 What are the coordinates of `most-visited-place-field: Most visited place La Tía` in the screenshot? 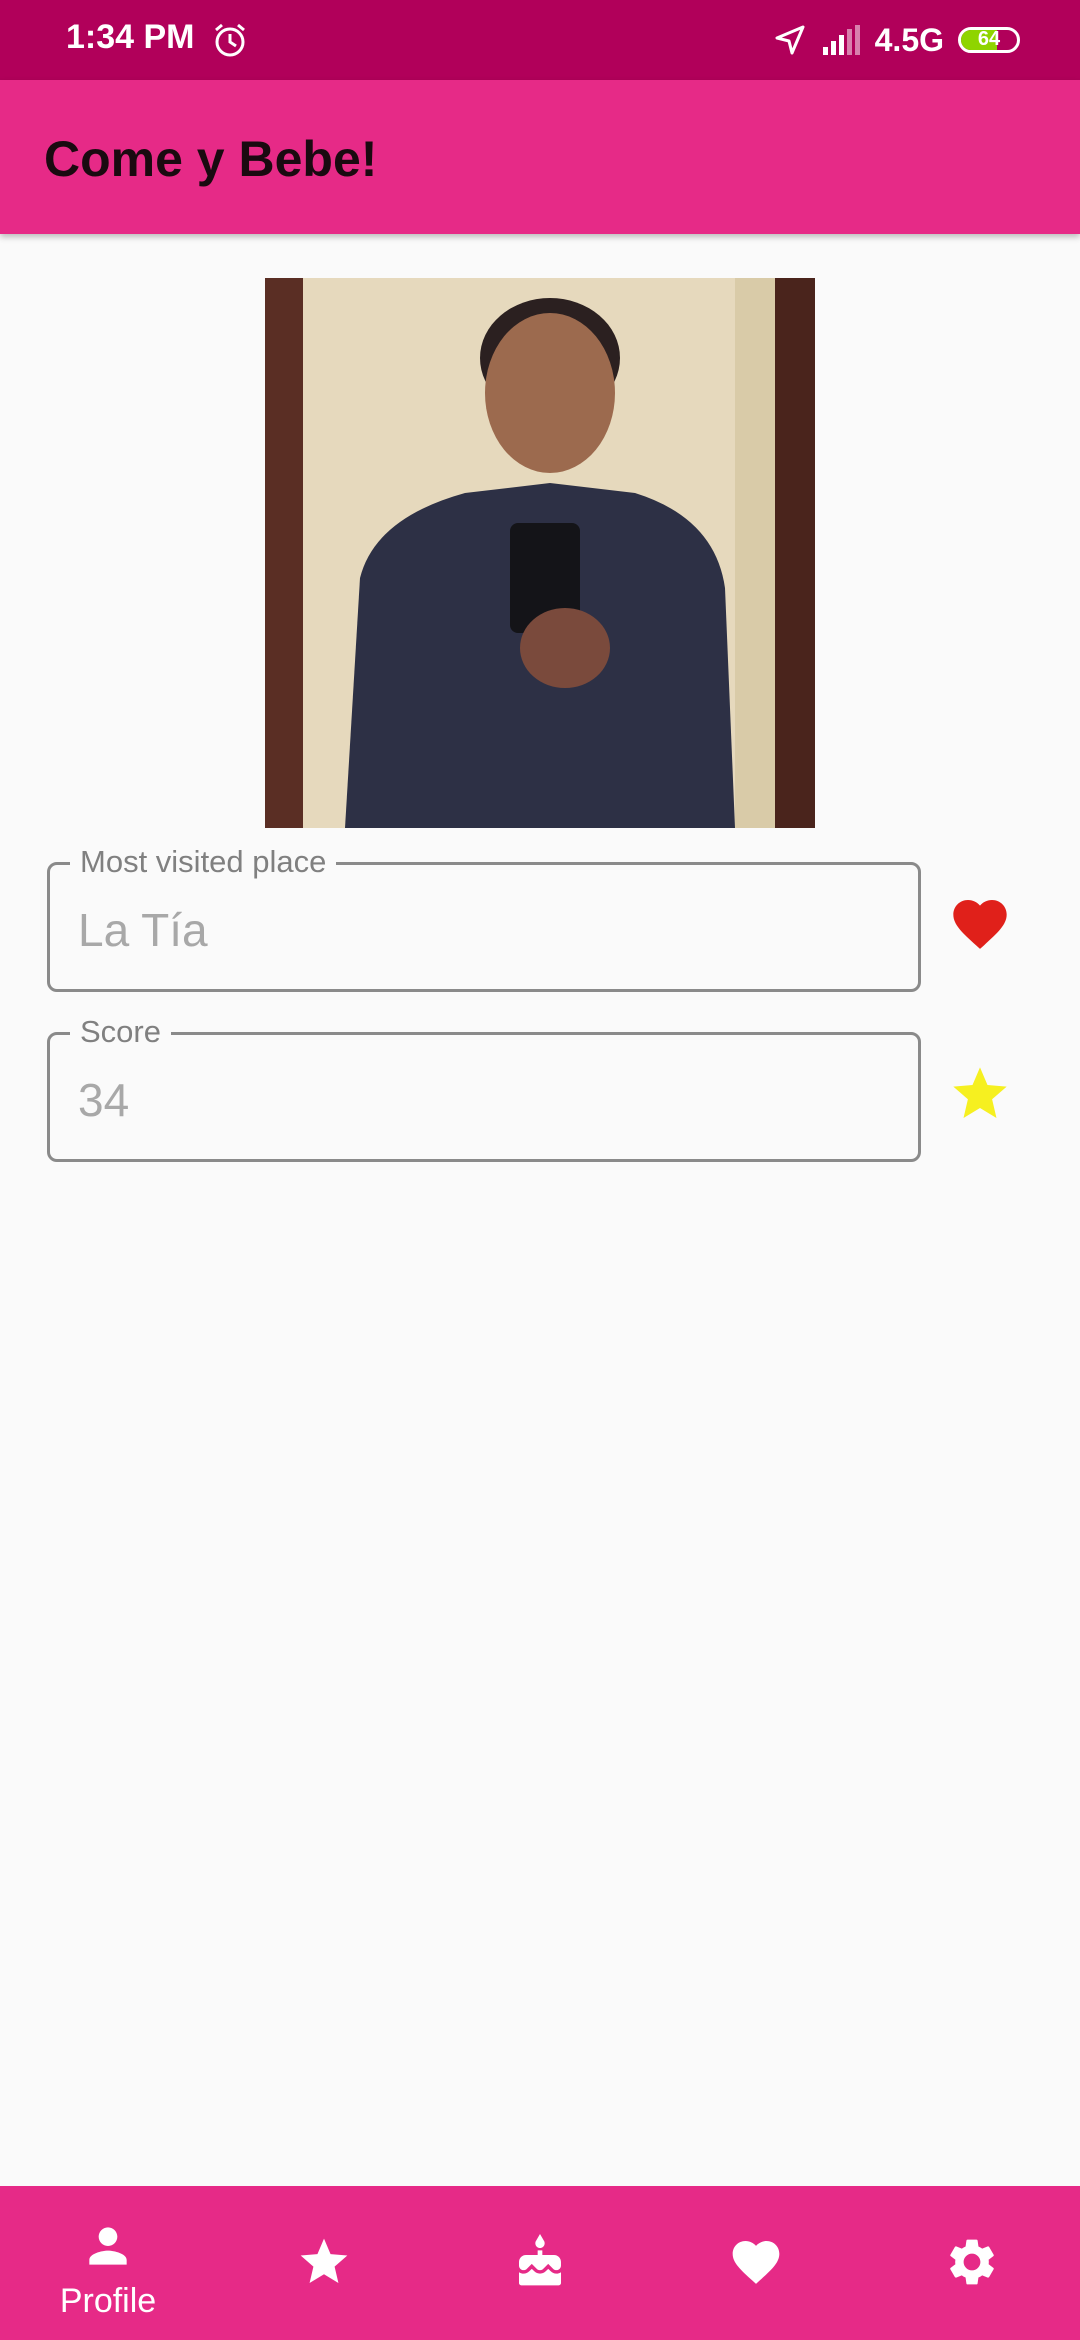 It's located at (484, 917).